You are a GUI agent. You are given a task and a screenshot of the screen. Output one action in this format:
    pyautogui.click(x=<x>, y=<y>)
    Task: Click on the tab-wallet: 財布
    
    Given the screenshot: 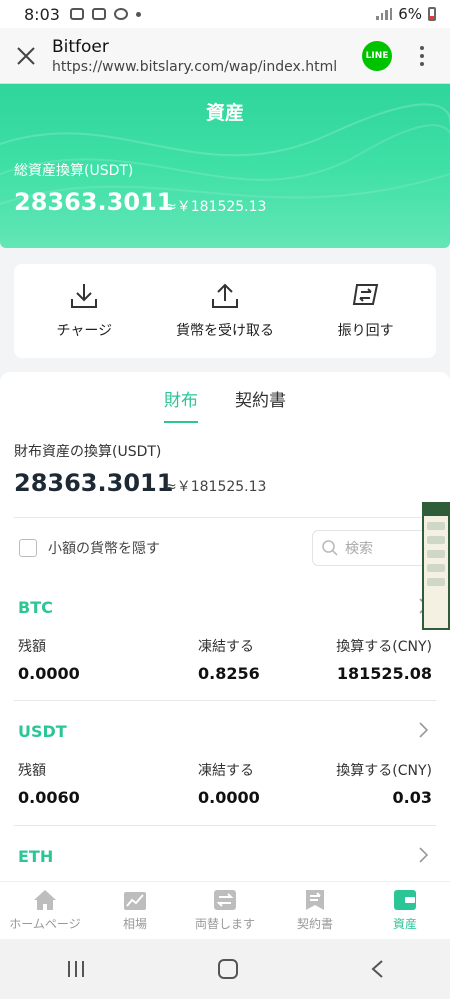 What is the action you would take?
    pyautogui.click(x=181, y=398)
    